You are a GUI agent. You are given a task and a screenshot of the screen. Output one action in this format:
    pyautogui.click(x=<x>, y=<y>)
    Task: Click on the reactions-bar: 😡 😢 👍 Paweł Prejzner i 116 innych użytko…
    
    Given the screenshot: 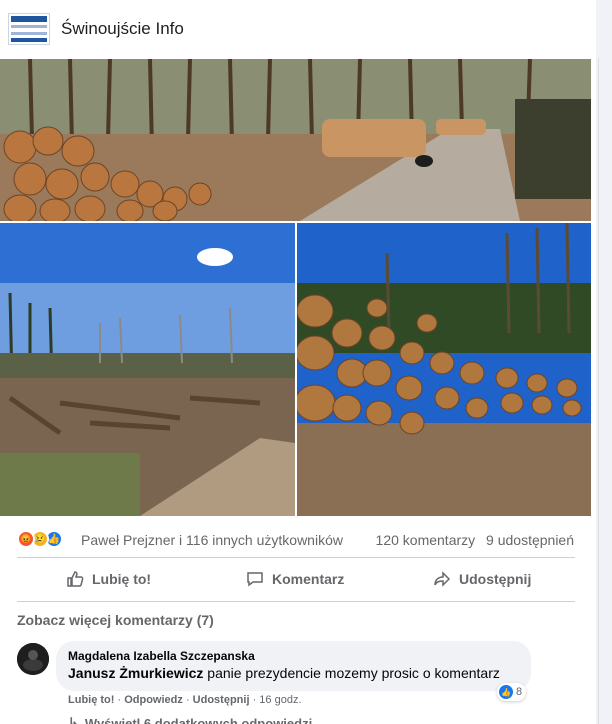 What is the action you would take?
    pyautogui.click(x=298, y=538)
    